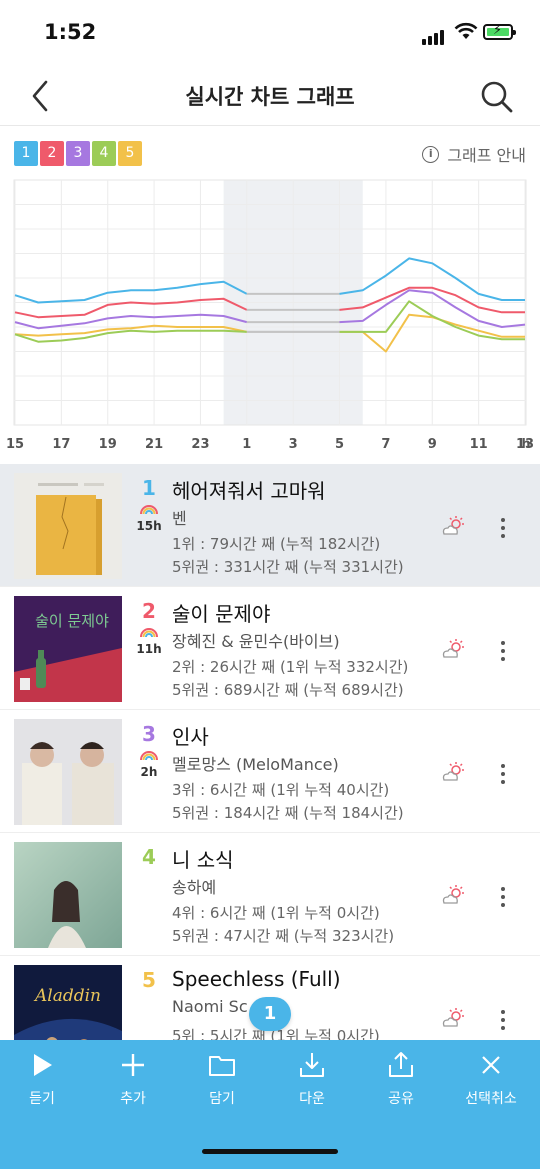 This screenshot has width=540, height=1169. I want to click on song-title: Speechless (Full), so click(256, 979).